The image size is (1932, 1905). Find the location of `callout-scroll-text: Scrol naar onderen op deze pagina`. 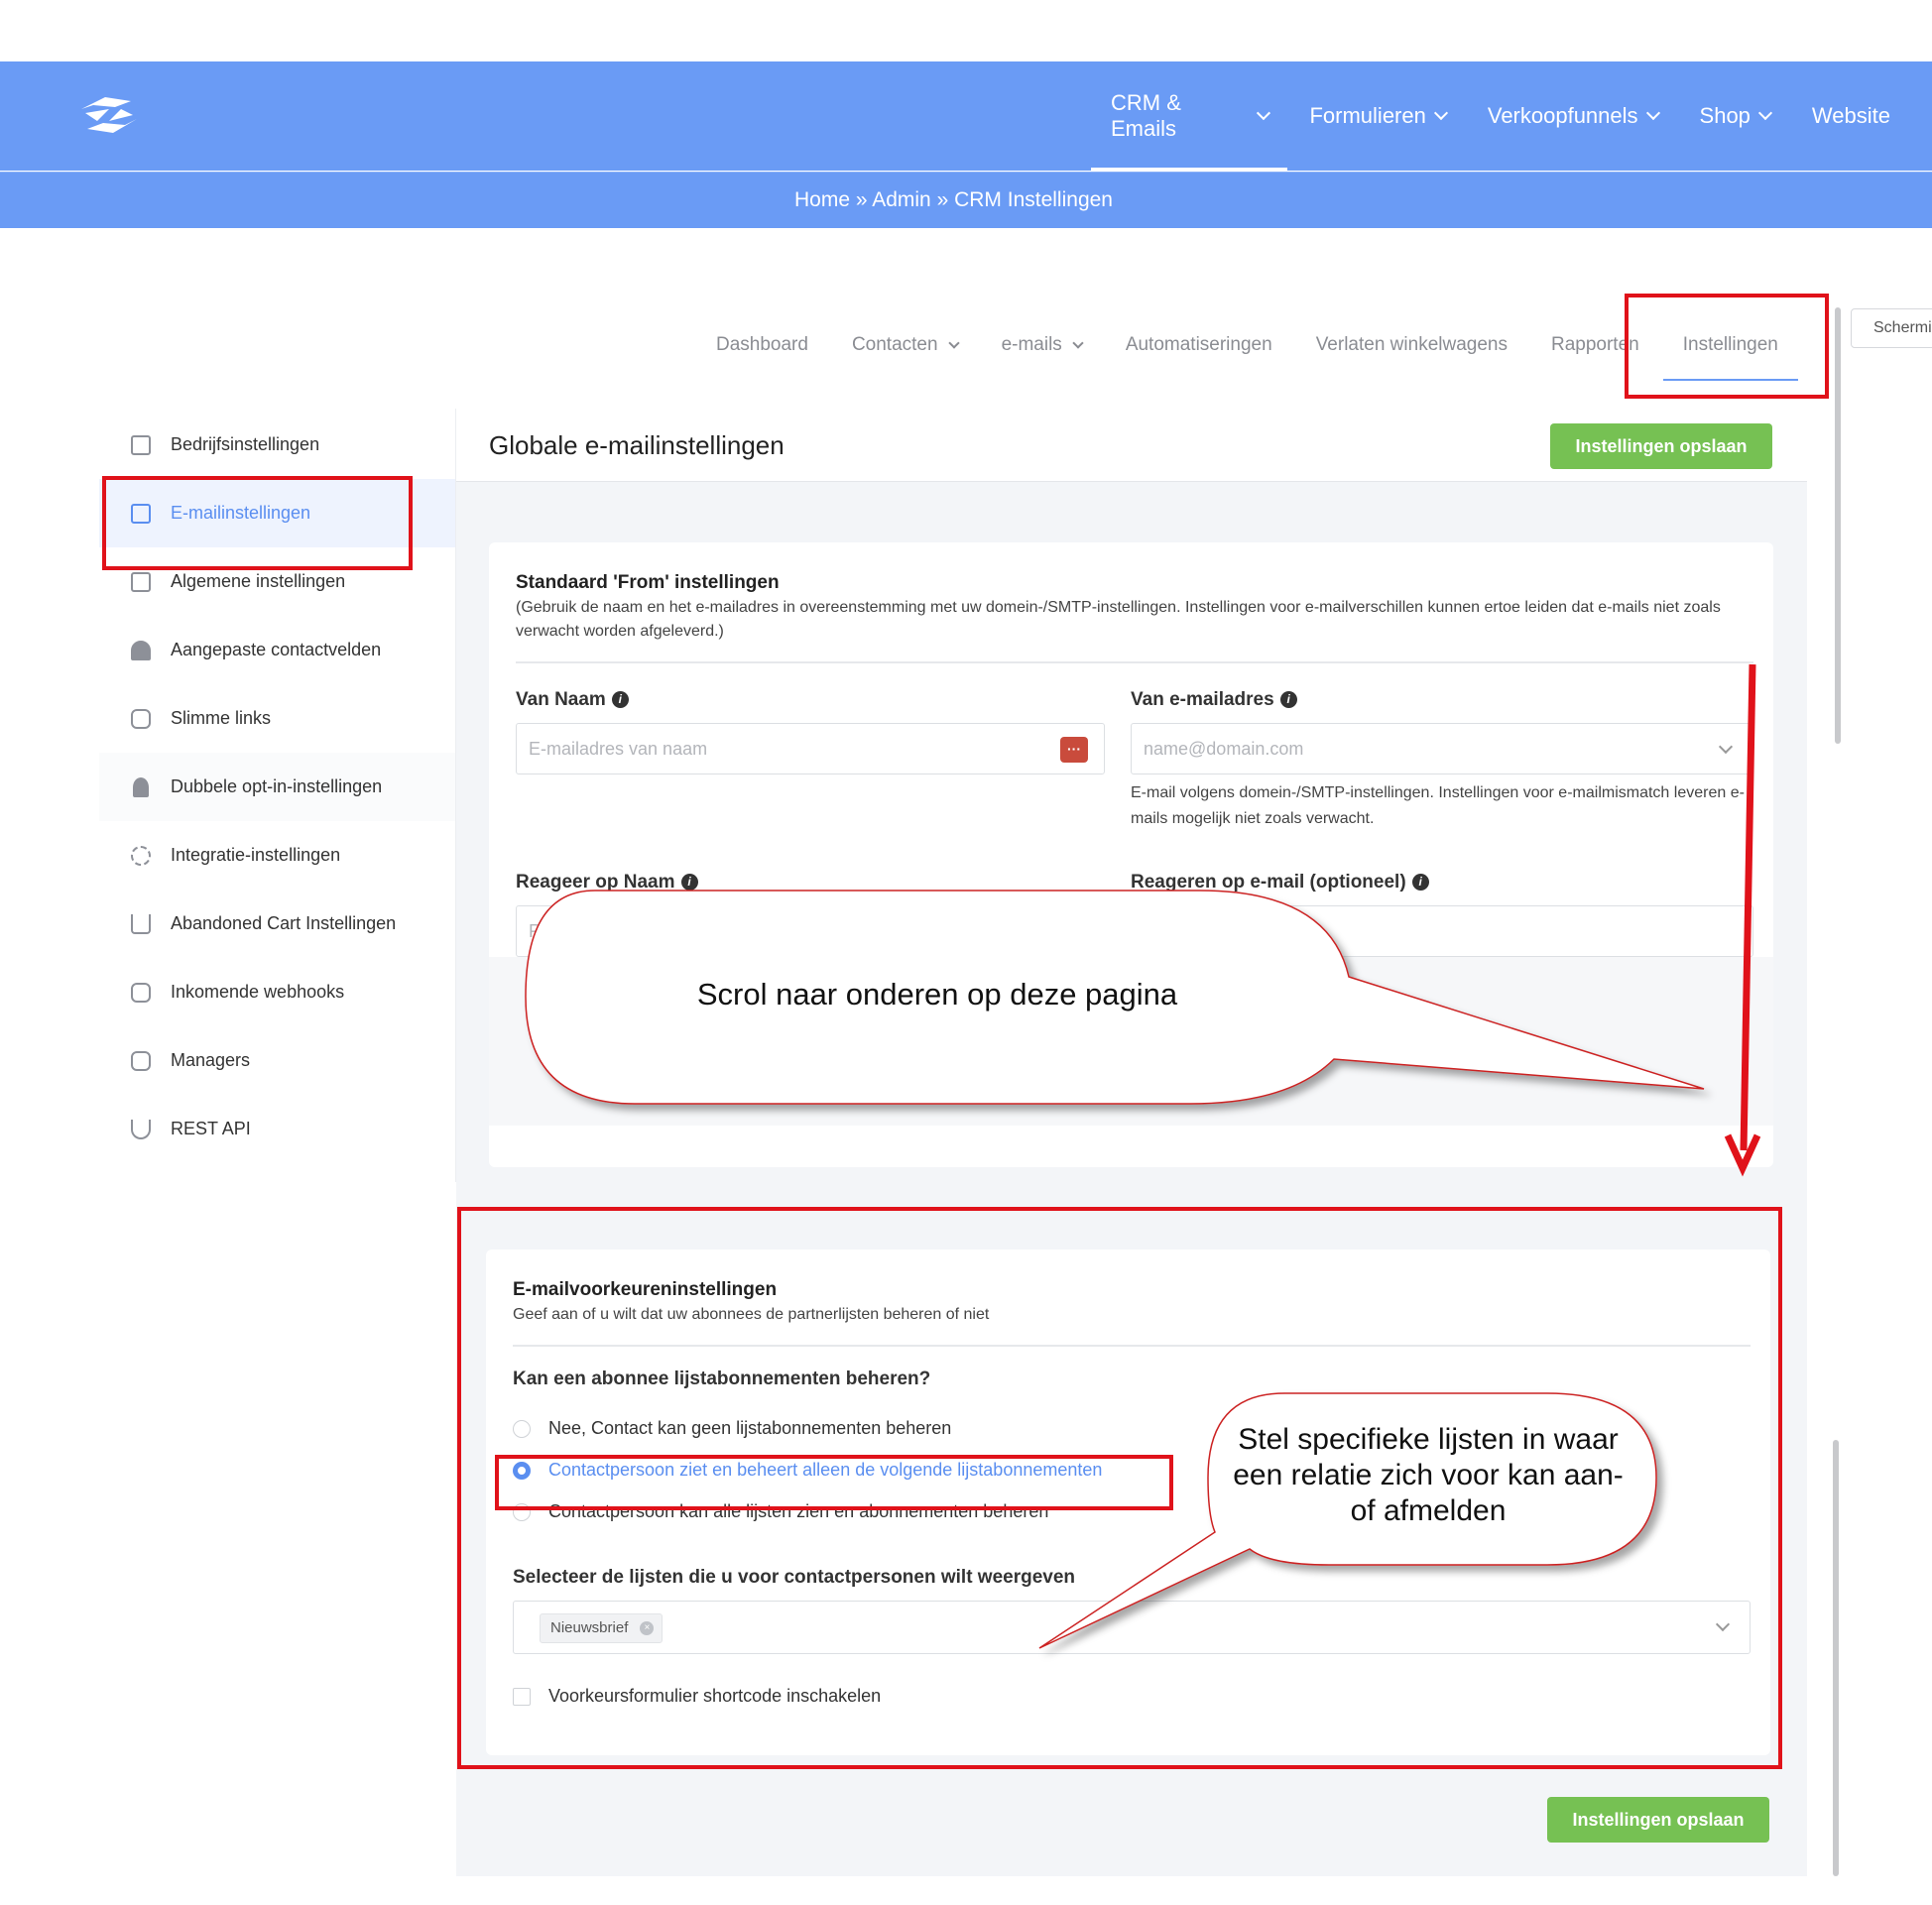

callout-scroll-text: Scrol naar onderen op deze pagina is located at coordinates (937, 994).